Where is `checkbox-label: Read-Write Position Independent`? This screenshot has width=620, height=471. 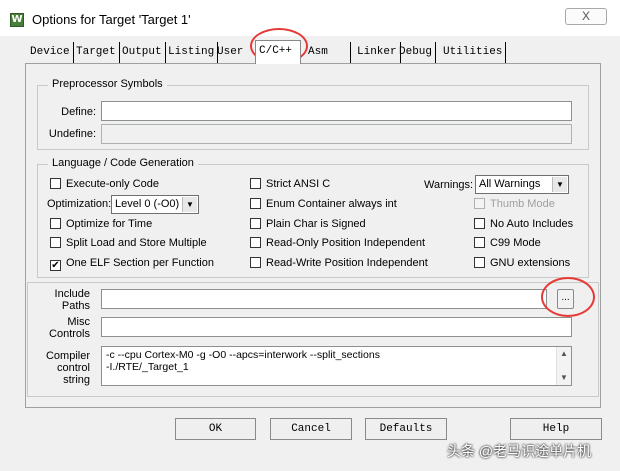 checkbox-label: Read-Write Position Independent is located at coordinates (347, 263).